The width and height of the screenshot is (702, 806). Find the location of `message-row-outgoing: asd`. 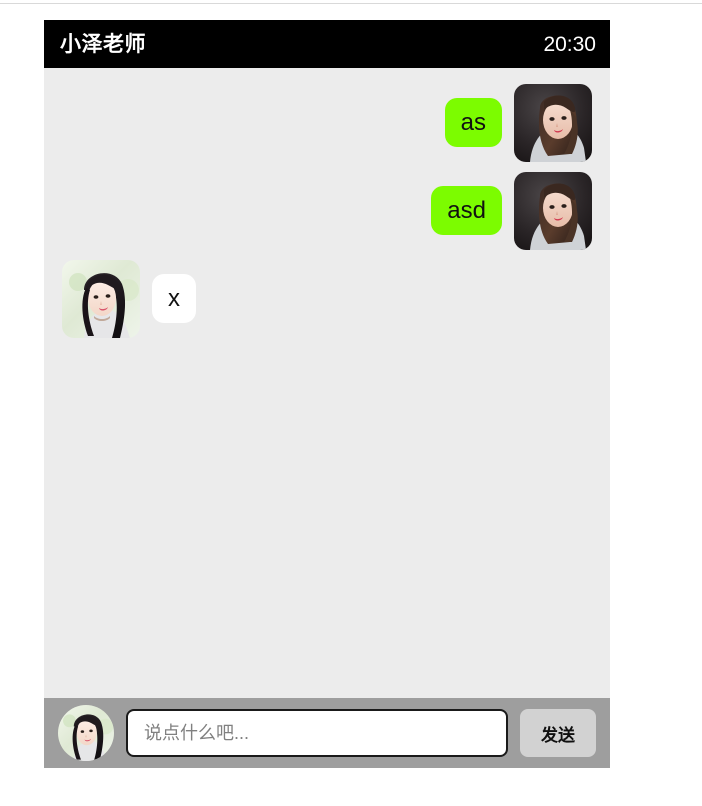

message-row-outgoing: asd is located at coordinates (327, 211).